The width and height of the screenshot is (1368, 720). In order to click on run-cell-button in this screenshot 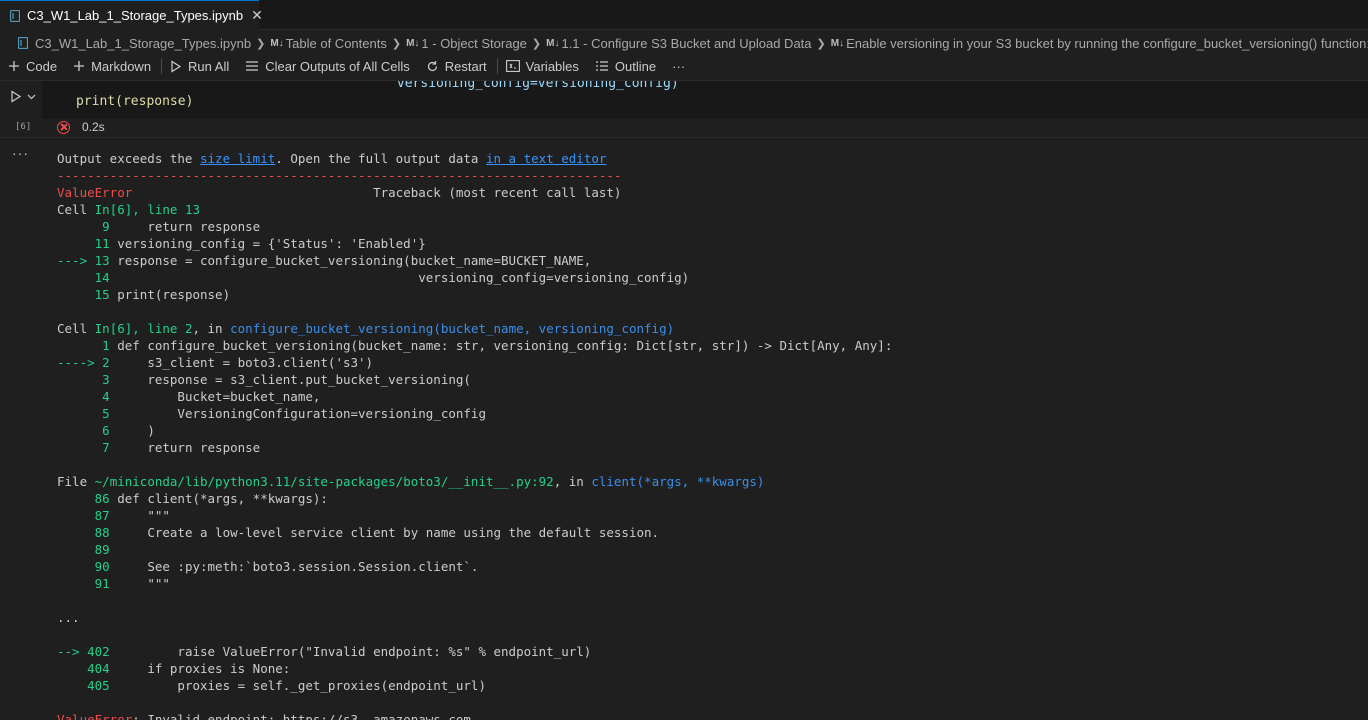, I will do `click(23, 96)`.